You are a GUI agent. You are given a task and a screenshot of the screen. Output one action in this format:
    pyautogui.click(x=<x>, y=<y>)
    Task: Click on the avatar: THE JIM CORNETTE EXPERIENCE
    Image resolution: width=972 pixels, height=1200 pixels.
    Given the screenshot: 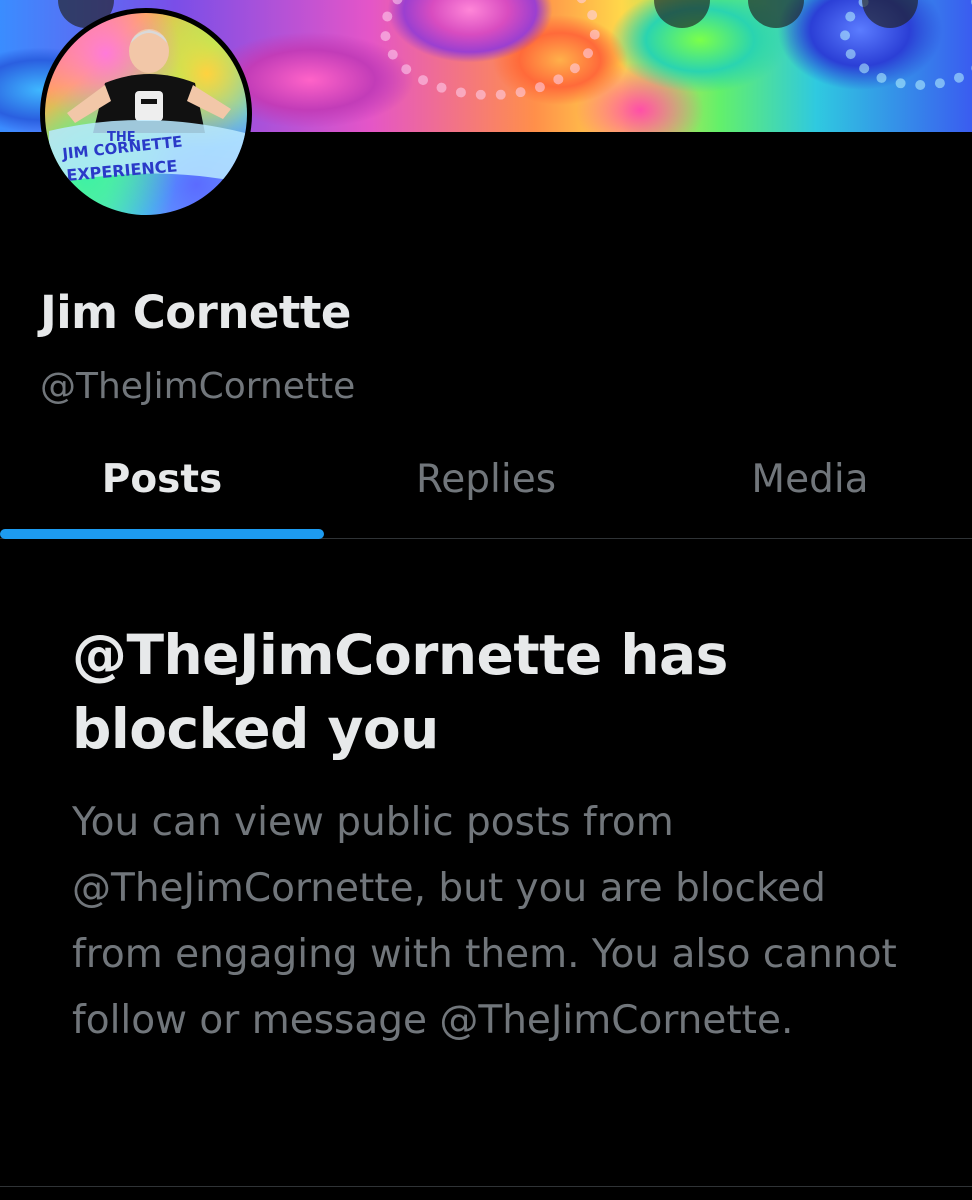 What is the action you would take?
    pyautogui.click(x=146, y=114)
    